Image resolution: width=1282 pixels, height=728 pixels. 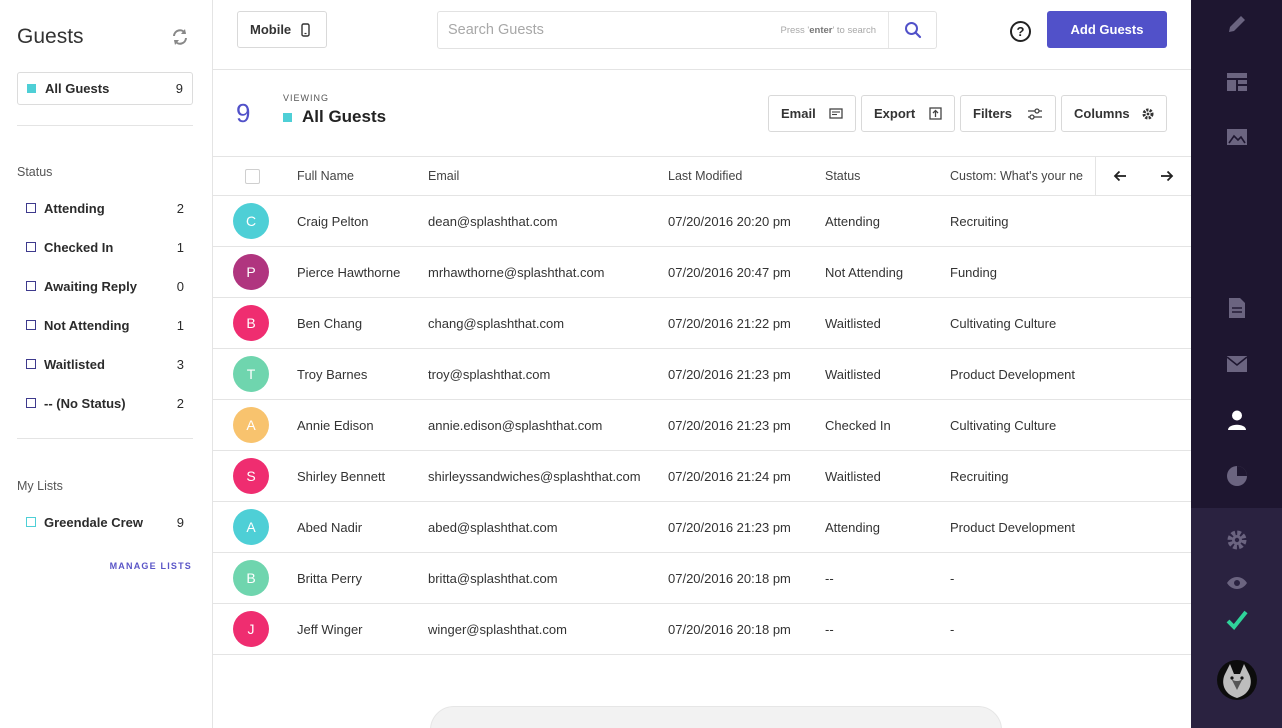 I want to click on status-item-checked-in: Checked In 1, so click(x=105, y=247).